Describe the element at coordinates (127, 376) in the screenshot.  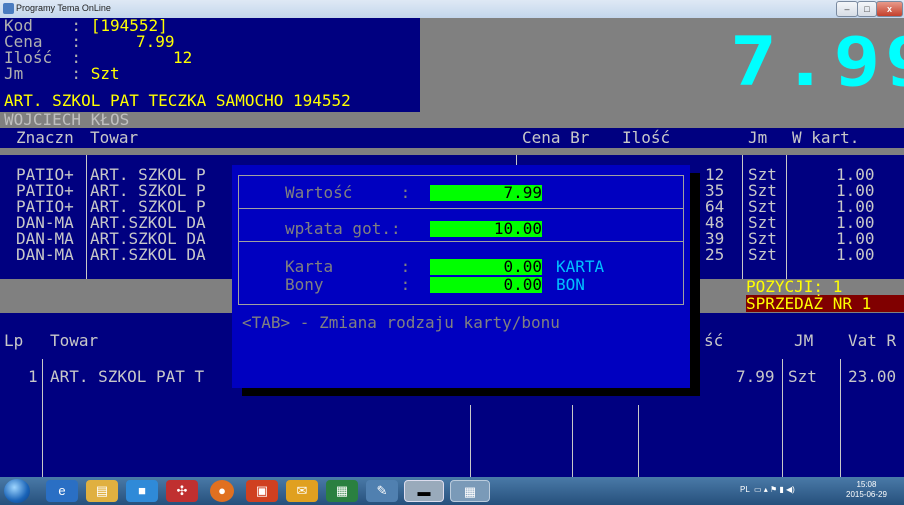
I see `receipt-row-towar: ART. SZKOL PAT T` at that location.